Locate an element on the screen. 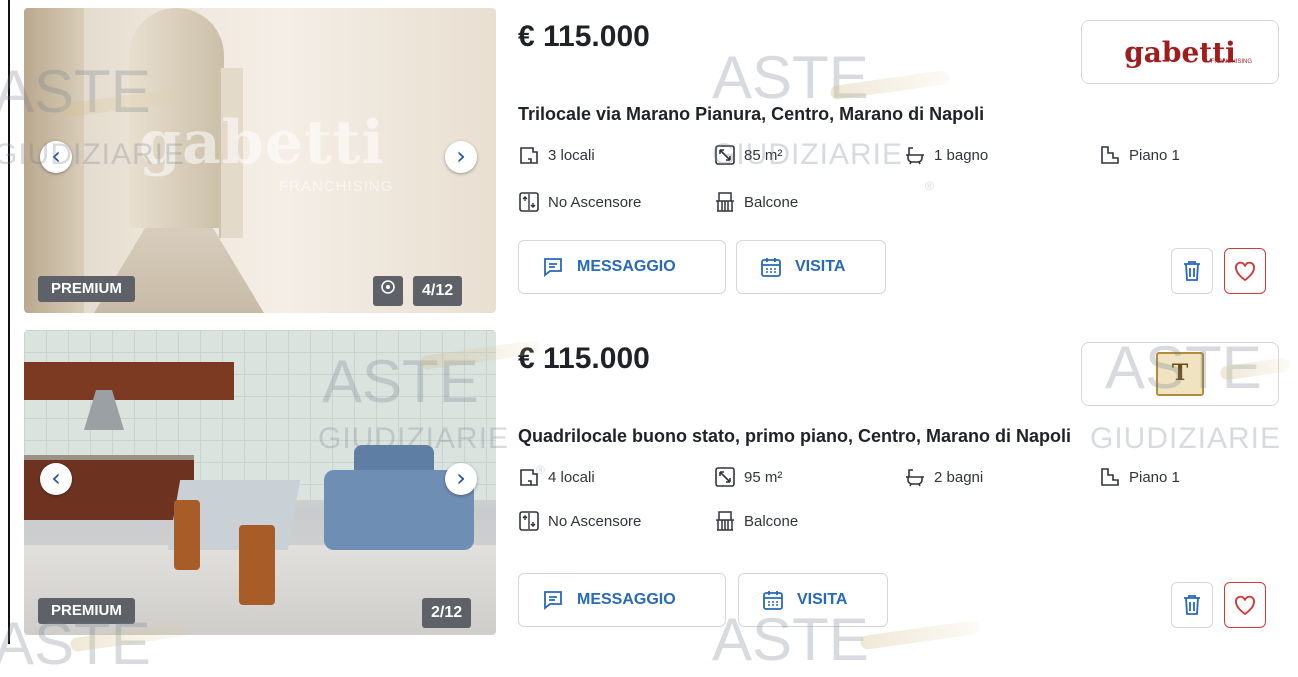 This screenshot has height=677, width=1298. photo-upper-cabinets is located at coordinates (129, 381).